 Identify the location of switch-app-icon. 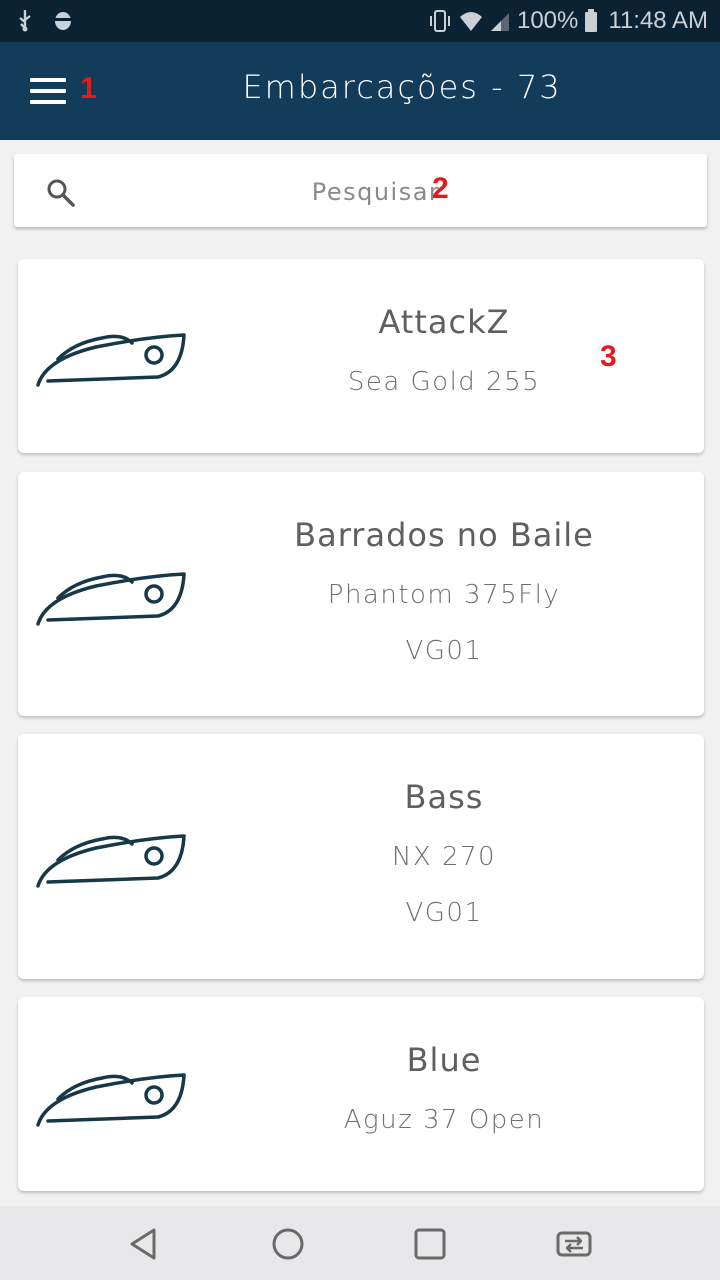
(574, 1244).